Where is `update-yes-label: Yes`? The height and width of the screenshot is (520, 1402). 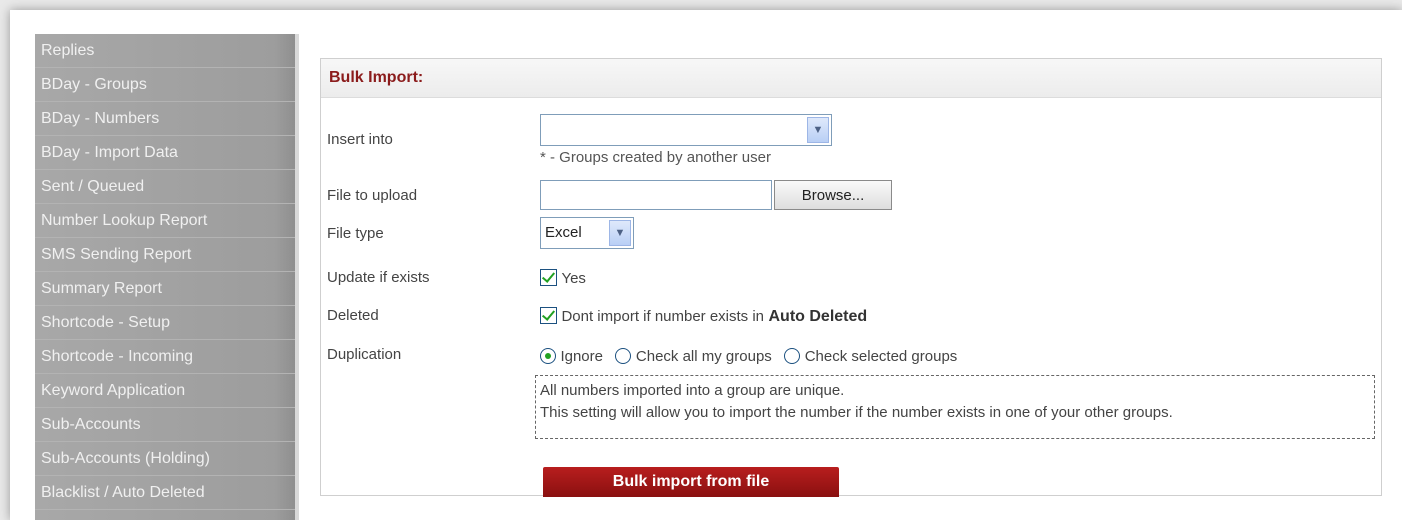
update-yes-label: Yes is located at coordinates (573, 278).